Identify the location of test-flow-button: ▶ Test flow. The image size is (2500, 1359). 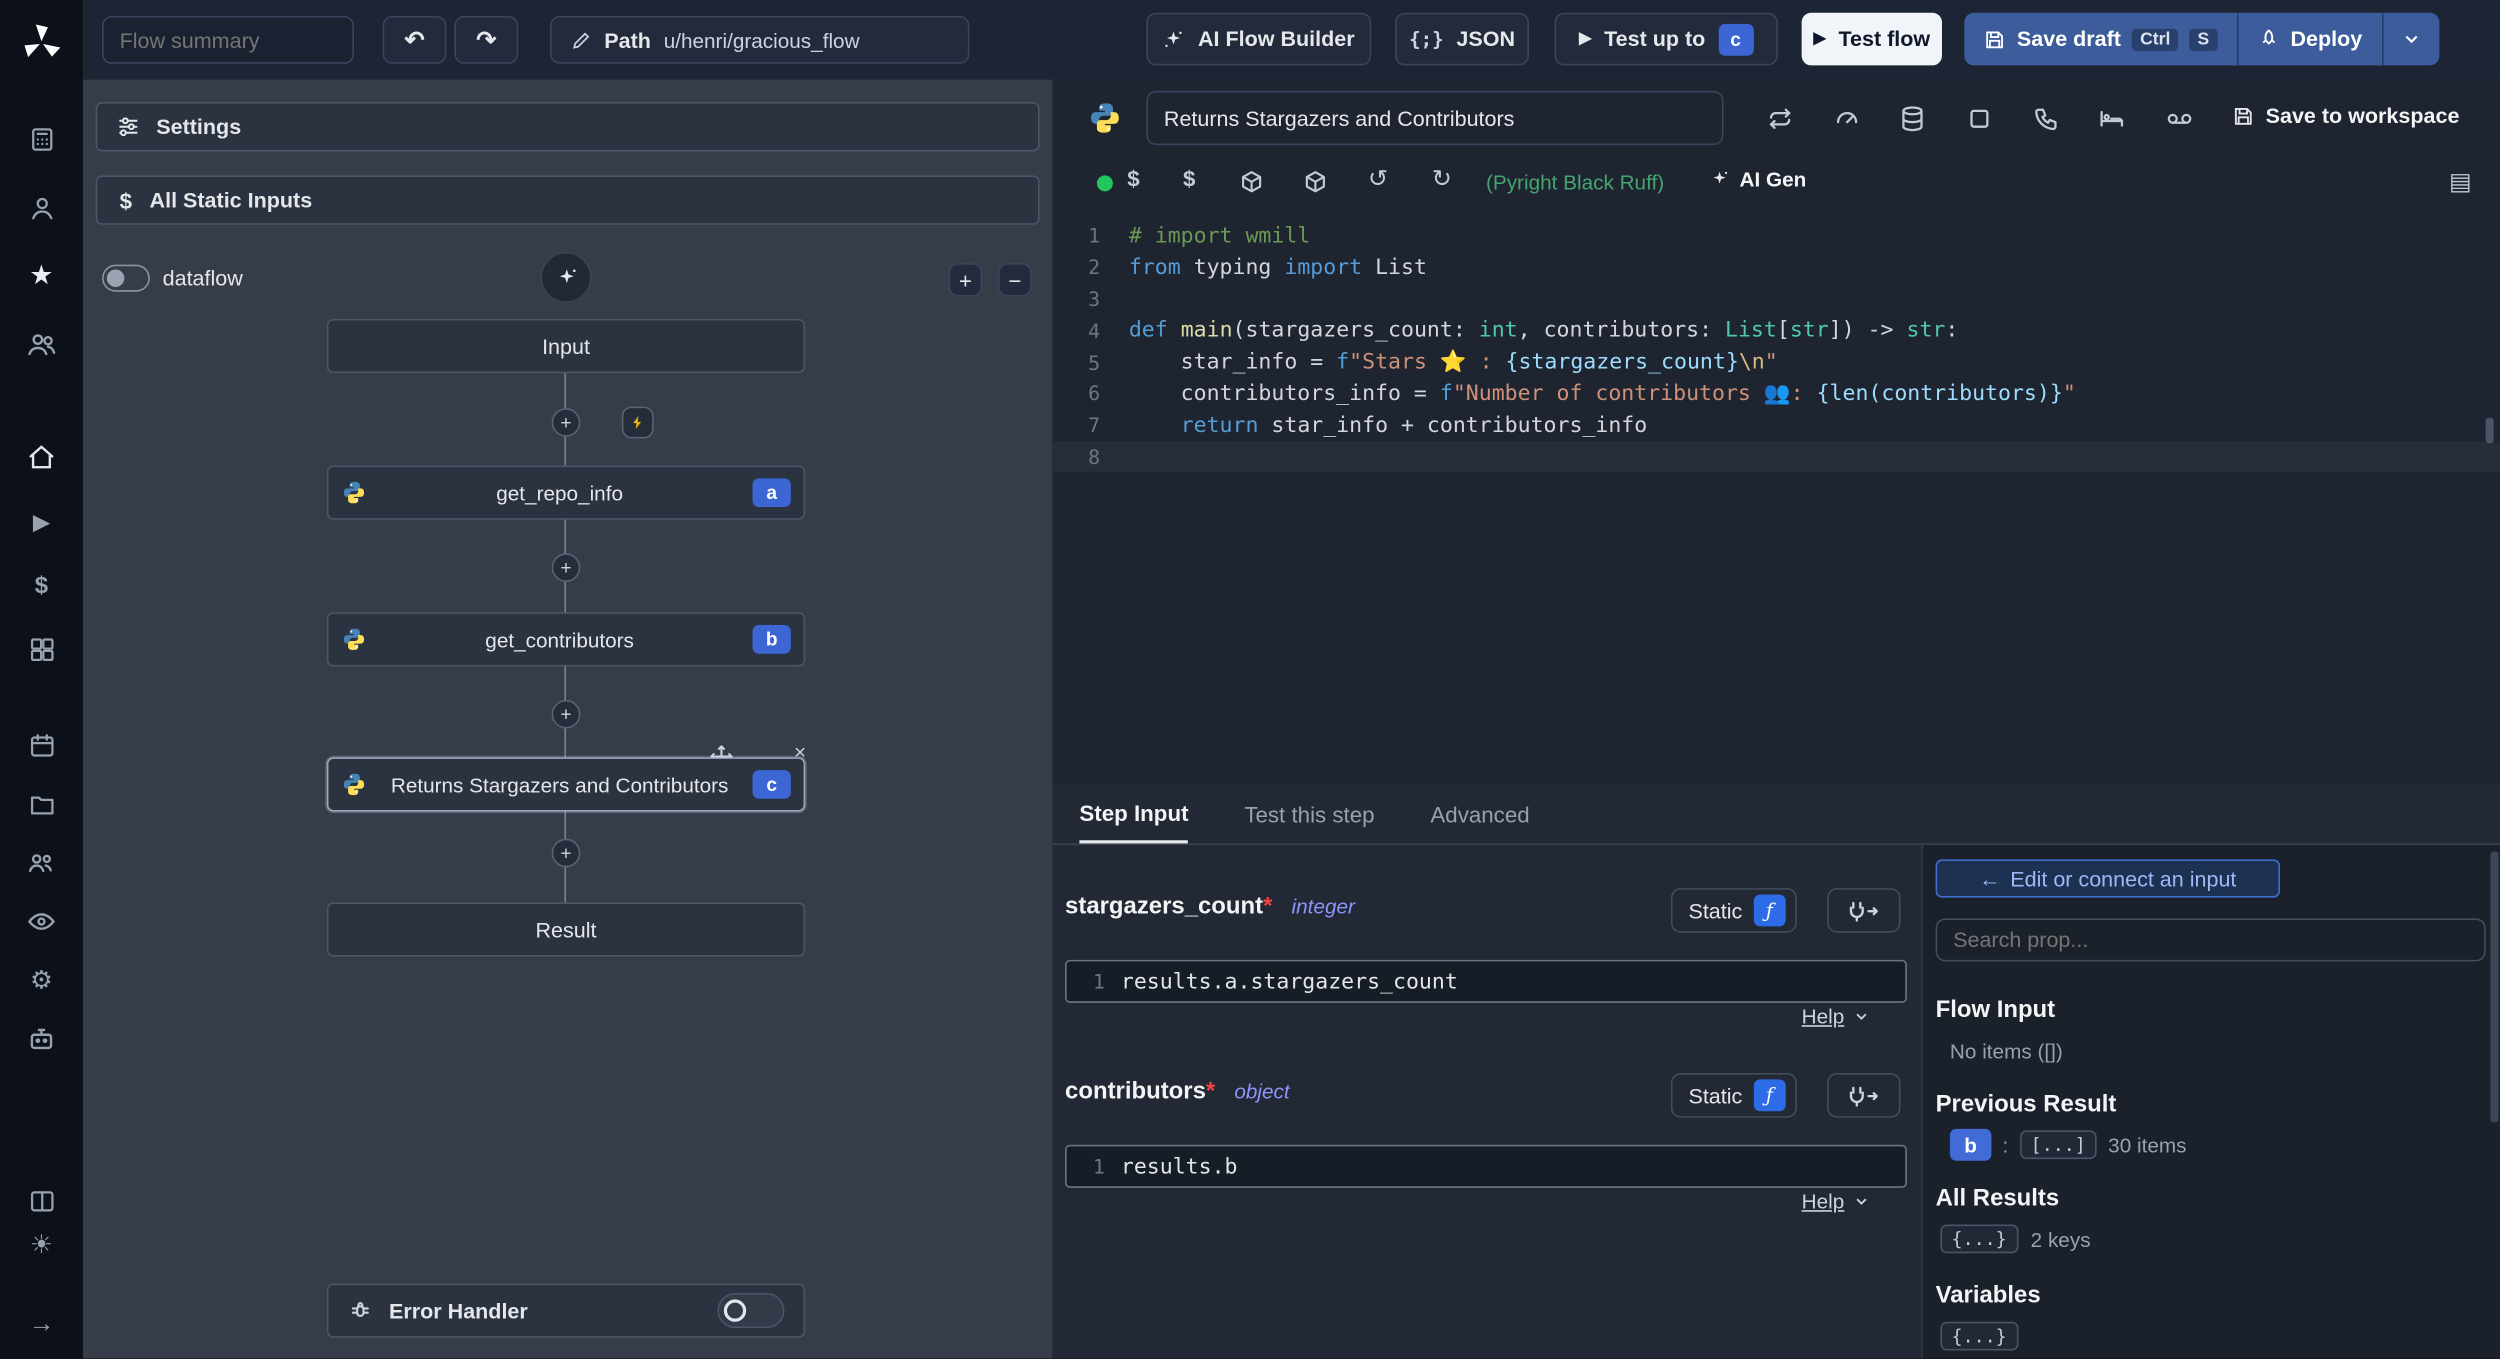
(1871, 39).